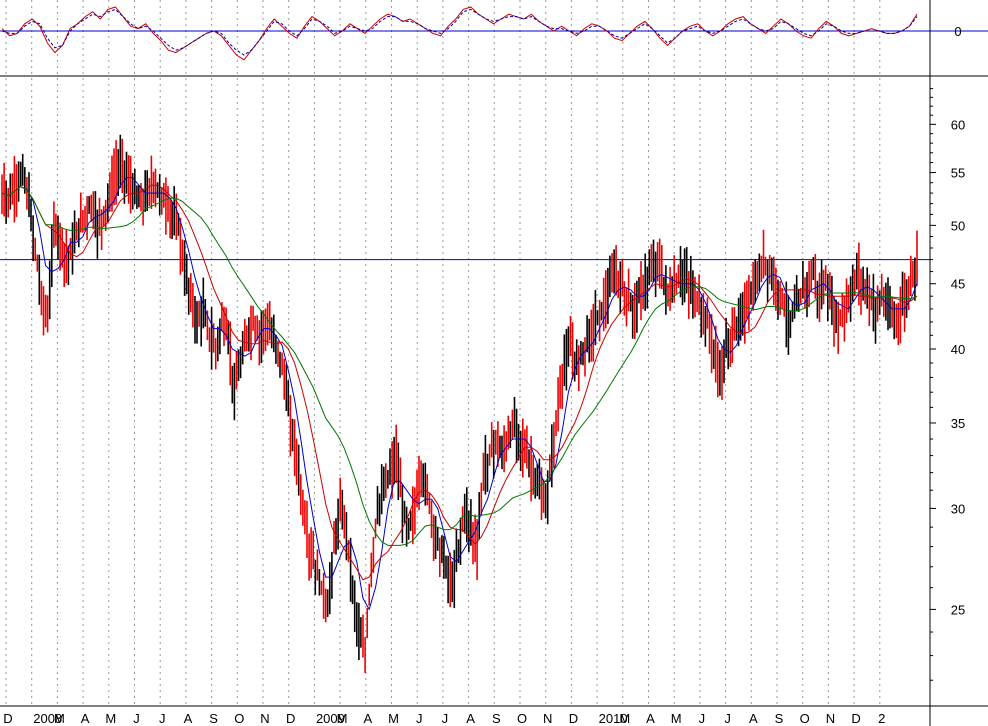 The width and height of the screenshot is (988, 726). Describe the element at coordinates (958, 225) in the screenshot. I see `y-tick-label-5: 50` at that location.